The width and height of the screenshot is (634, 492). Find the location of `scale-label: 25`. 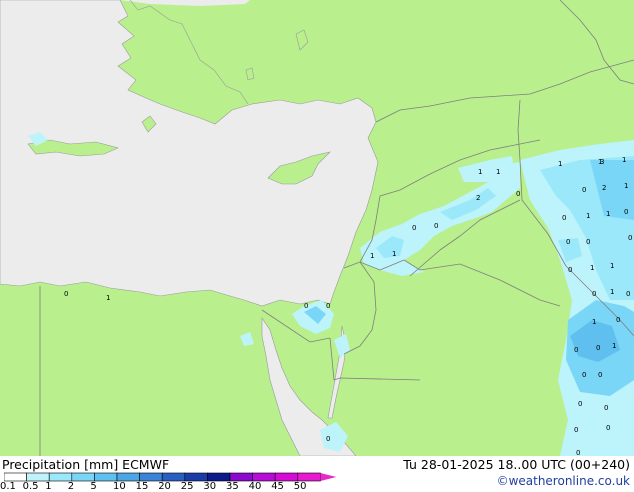

scale-label: 25 is located at coordinates (187, 486).